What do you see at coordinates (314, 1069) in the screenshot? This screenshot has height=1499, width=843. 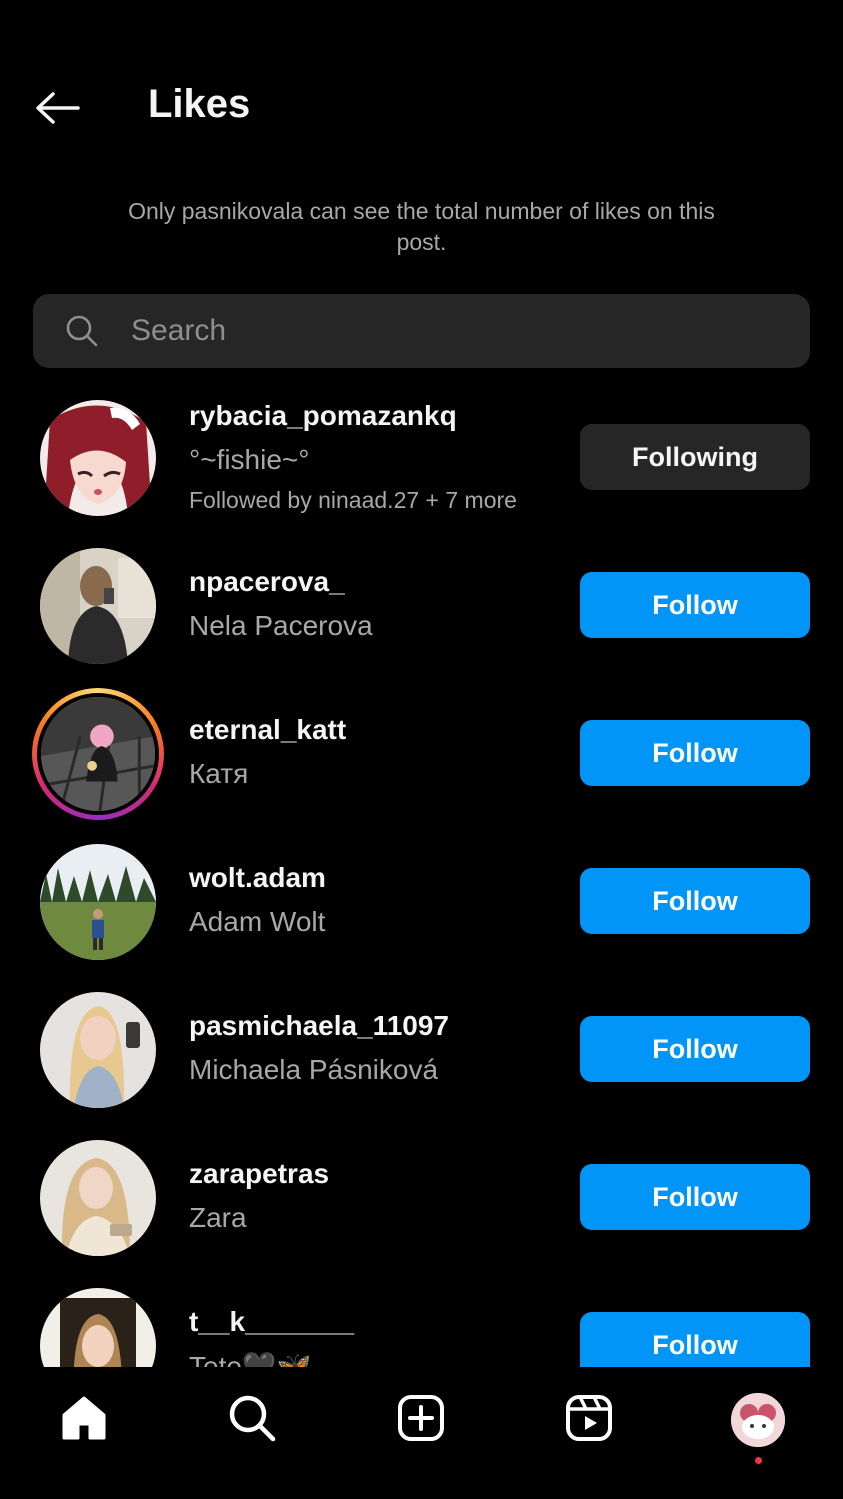 I see `full-name: Michaela Pásniková` at bounding box center [314, 1069].